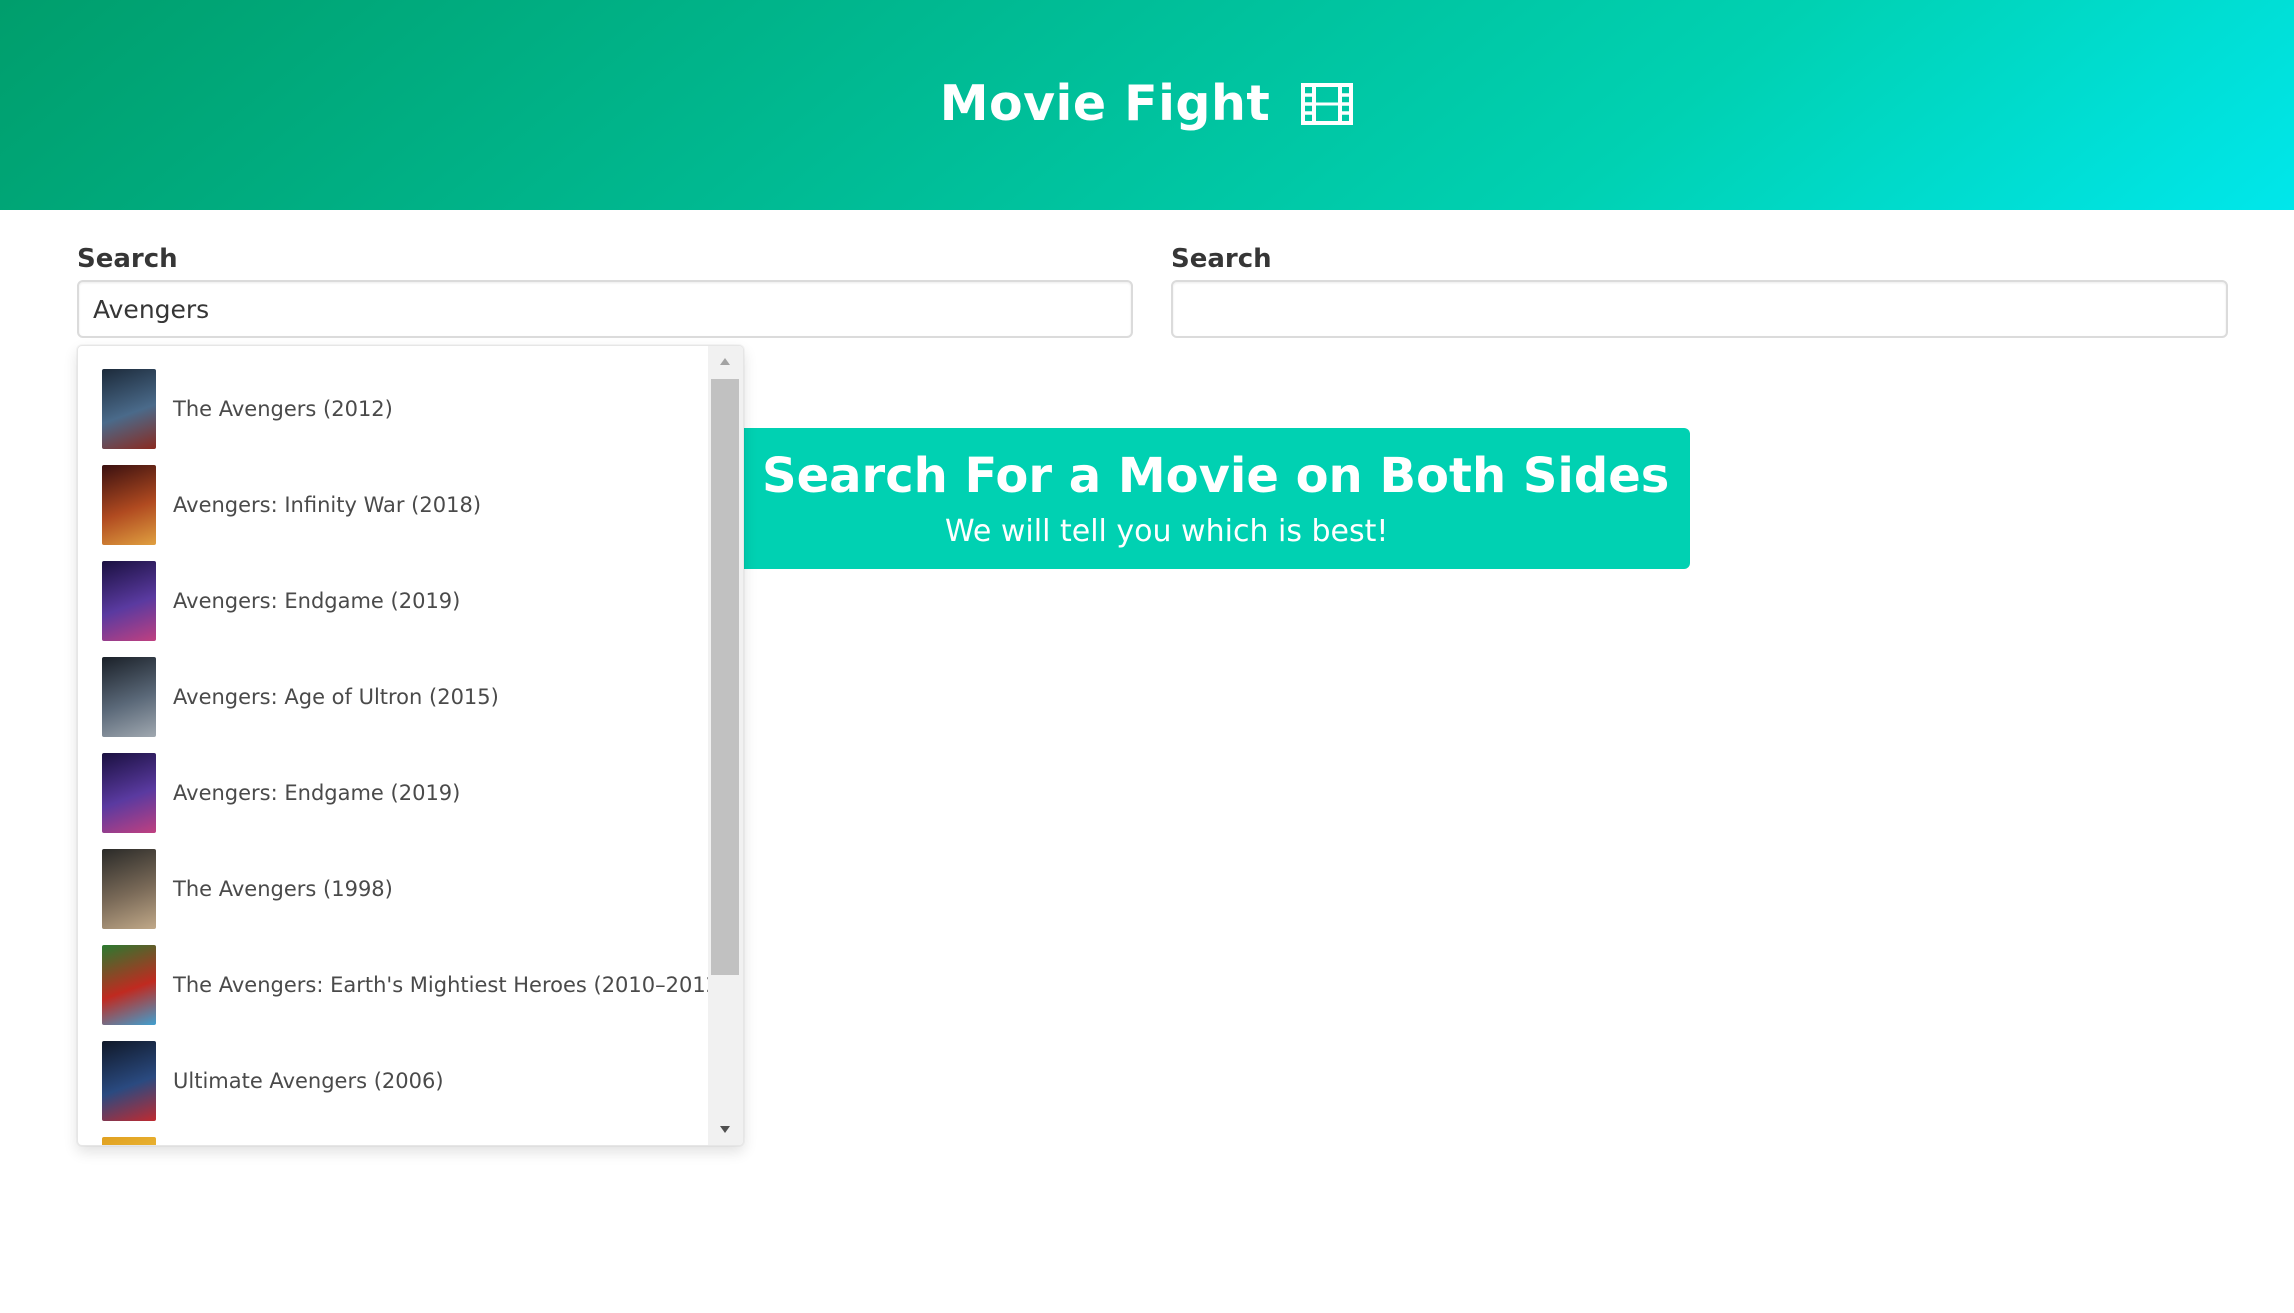  What do you see at coordinates (1327, 103) in the screenshot?
I see `film-icon` at bounding box center [1327, 103].